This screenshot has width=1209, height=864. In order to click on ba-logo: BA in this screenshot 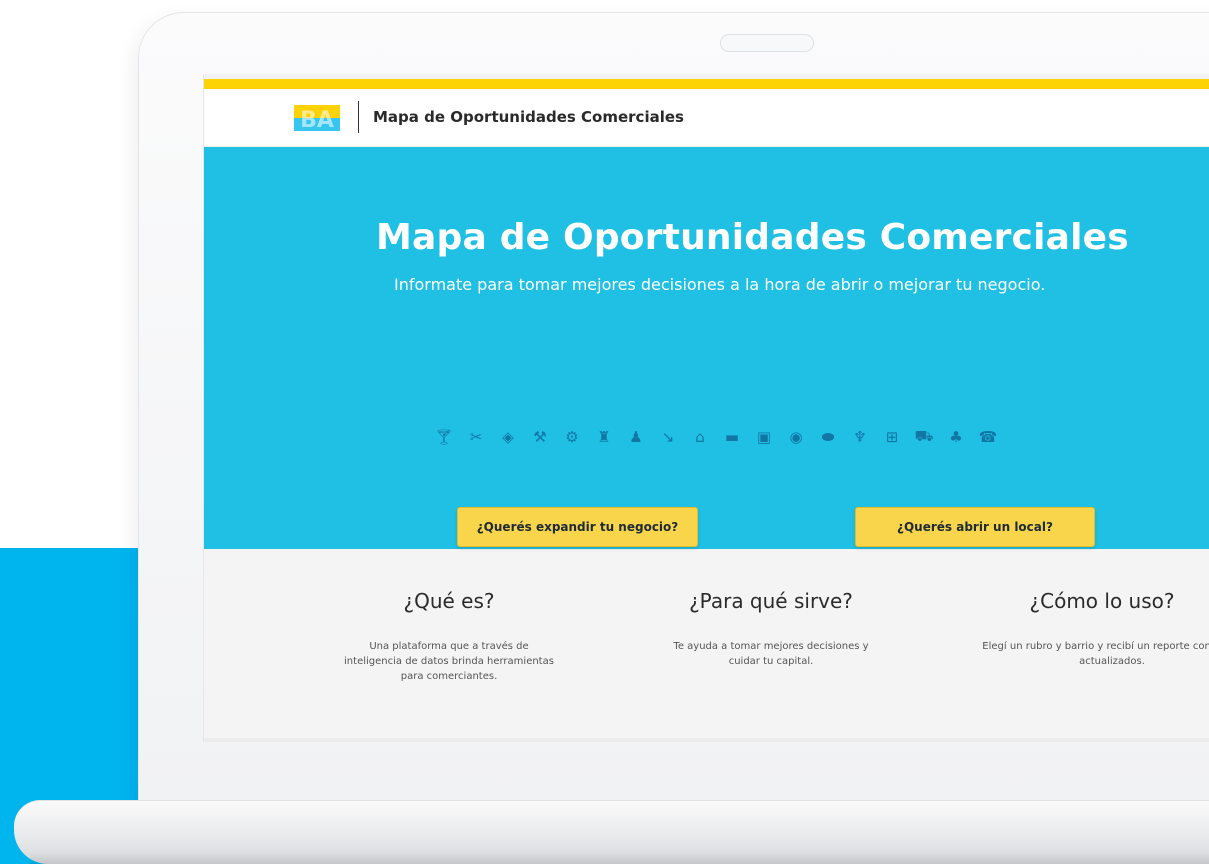, I will do `click(317, 118)`.